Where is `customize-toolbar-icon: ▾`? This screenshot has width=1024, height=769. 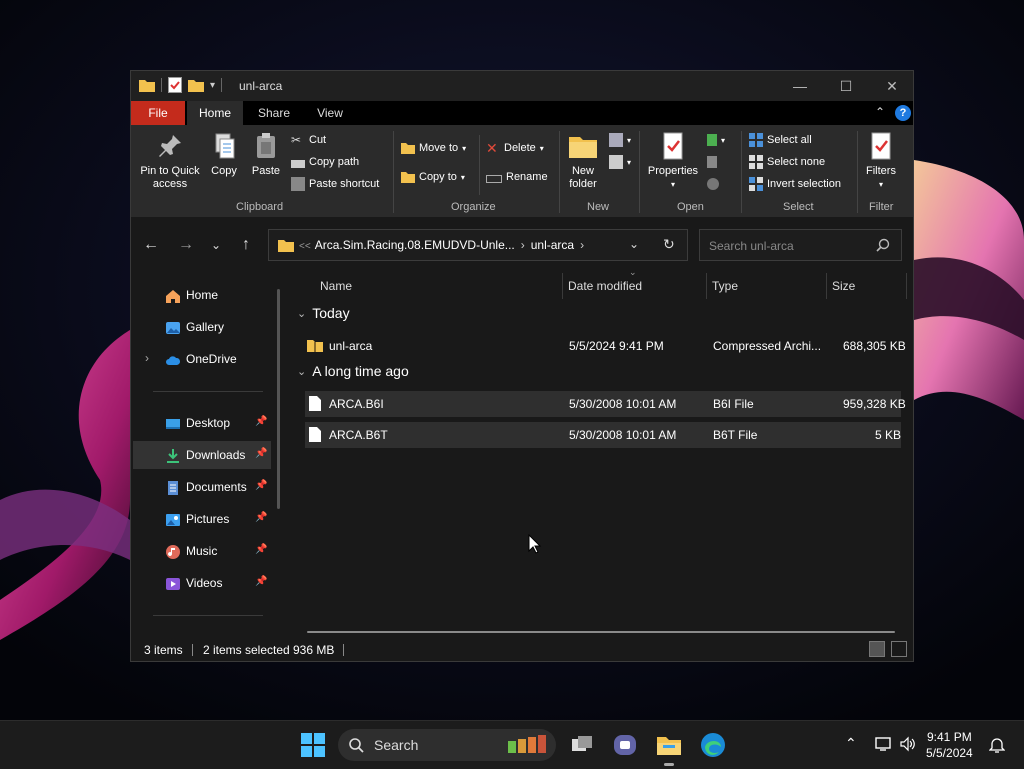
customize-toolbar-icon: ▾ is located at coordinates (212, 85).